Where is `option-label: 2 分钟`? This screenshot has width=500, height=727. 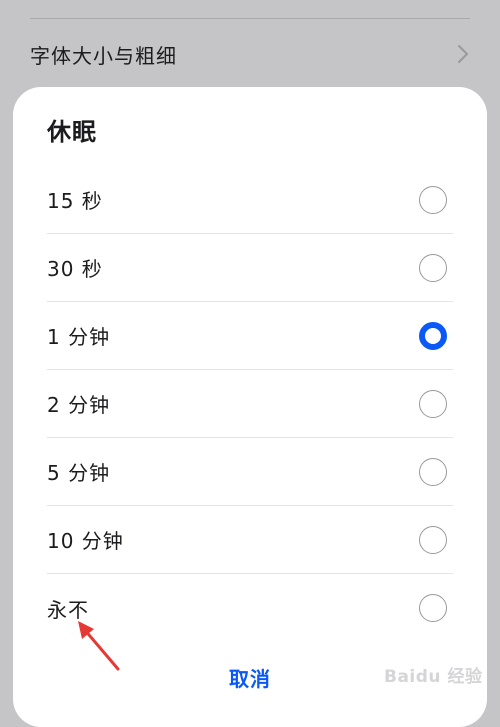
option-label: 2 分钟 is located at coordinates (79, 405).